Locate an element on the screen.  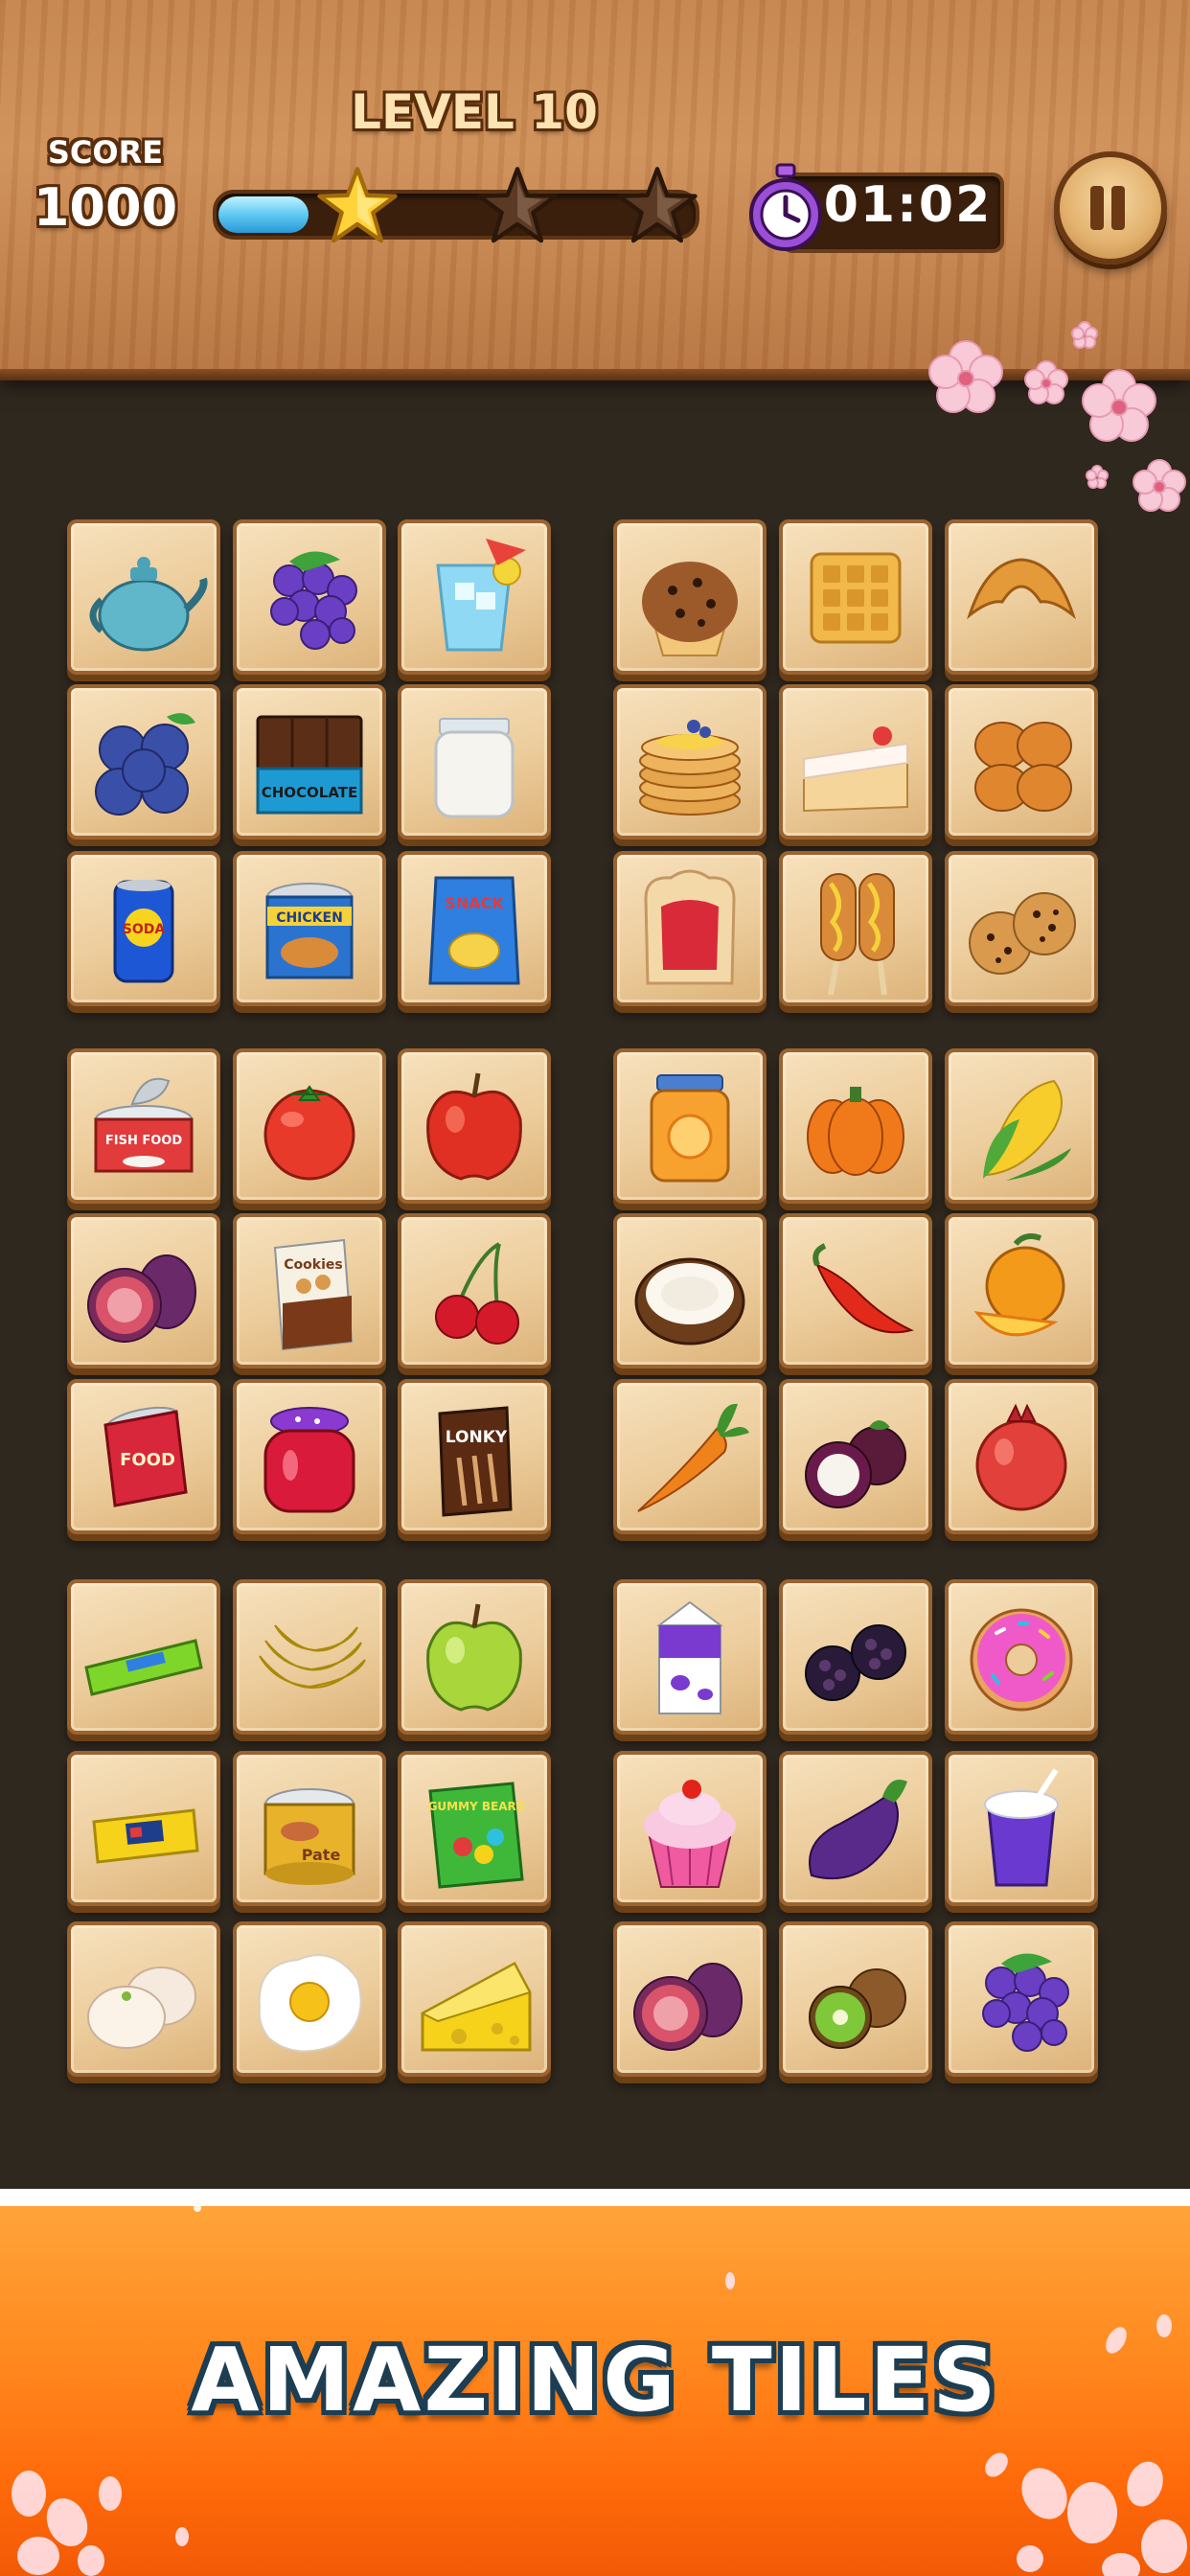
tile-label: FISH FOOD is located at coordinates (144, 1141).